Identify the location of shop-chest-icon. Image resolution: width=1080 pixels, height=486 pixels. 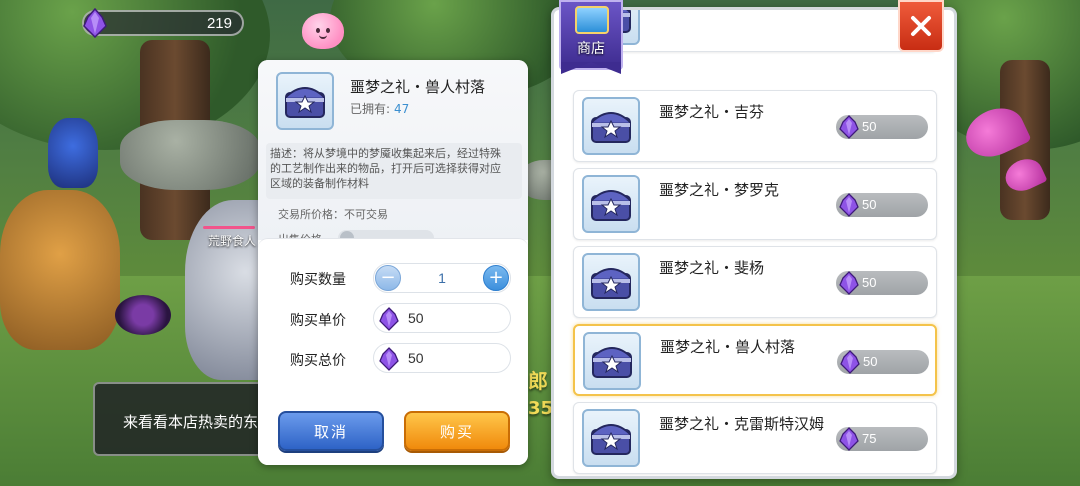
(592, 20).